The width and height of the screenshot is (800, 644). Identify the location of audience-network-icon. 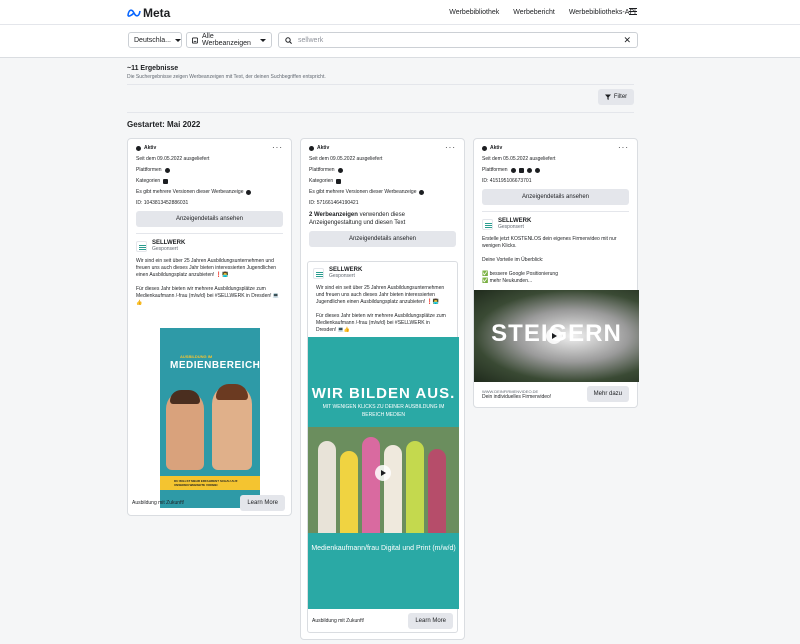
(537, 170).